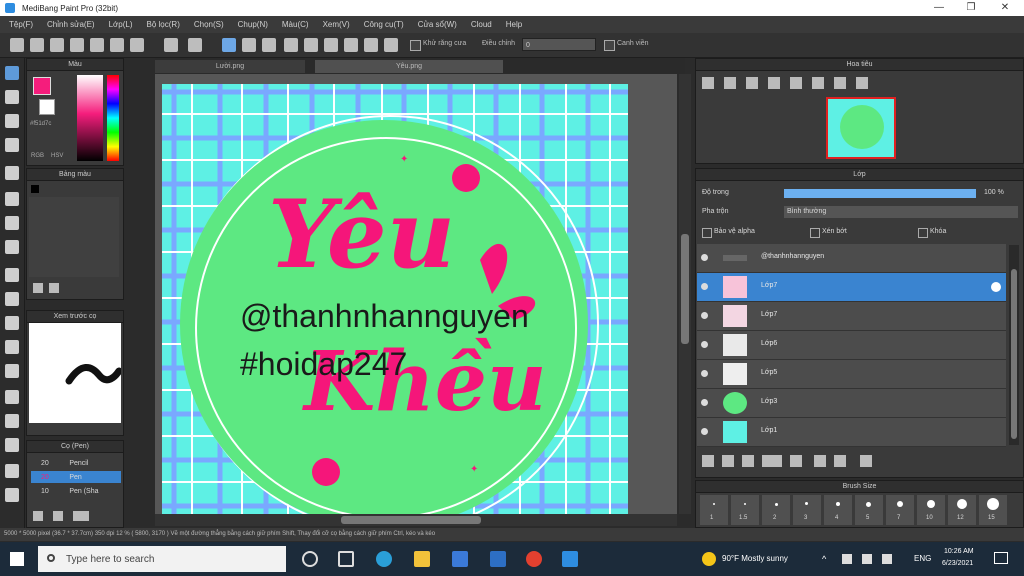  What do you see at coordinates (371, 45) in the screenshot?
I see `snap-circle-icon` at bounding box center [371, 45].